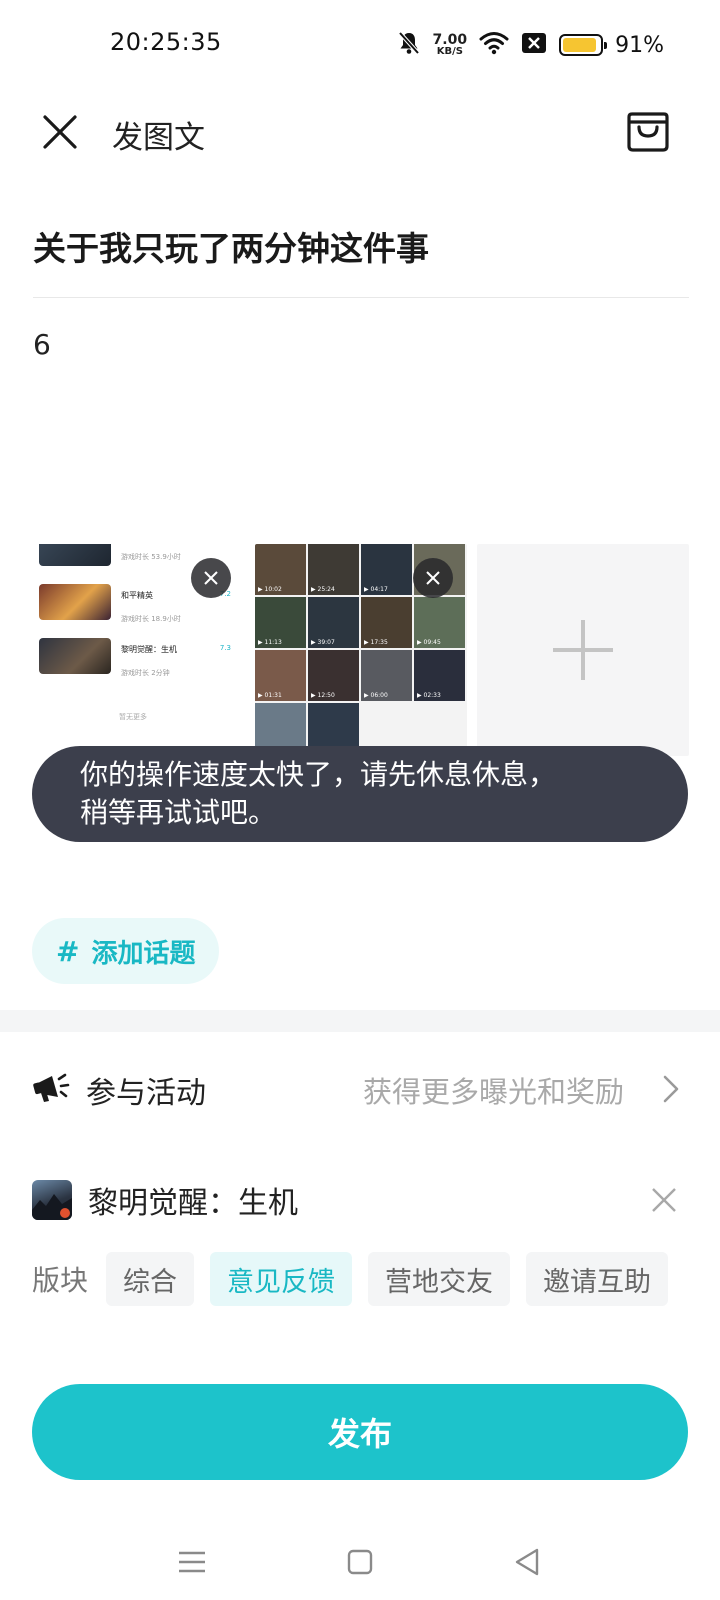 The height and width of the screenshot is (1600, 720). Describe the element at coordinates (143, 953) in the screenshot. I see `add-topic-label: 添加话题` at that location.